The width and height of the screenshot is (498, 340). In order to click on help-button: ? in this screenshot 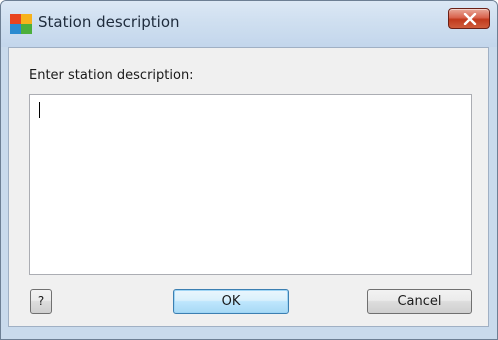, I will do `click(41, 301)`.